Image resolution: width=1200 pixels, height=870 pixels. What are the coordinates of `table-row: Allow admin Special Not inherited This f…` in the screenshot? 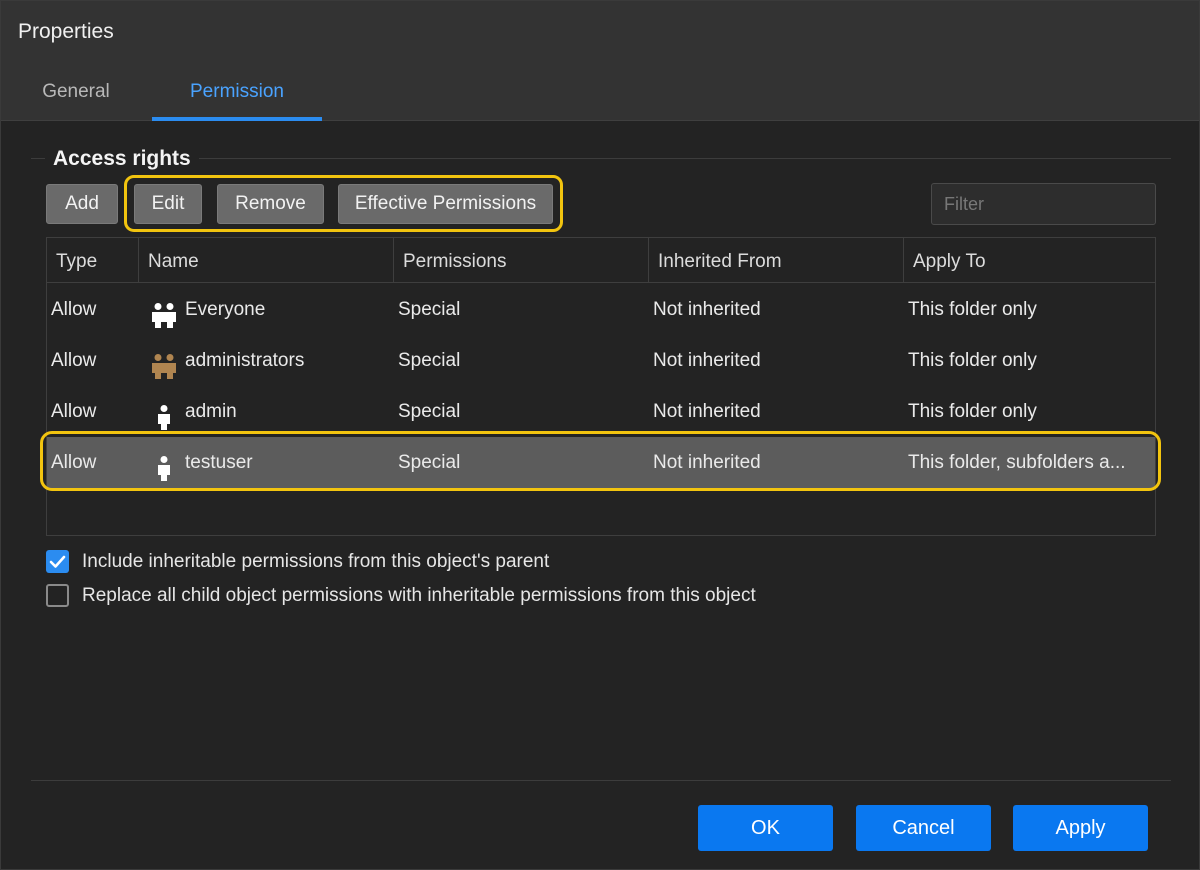 It's located at (601, 411).